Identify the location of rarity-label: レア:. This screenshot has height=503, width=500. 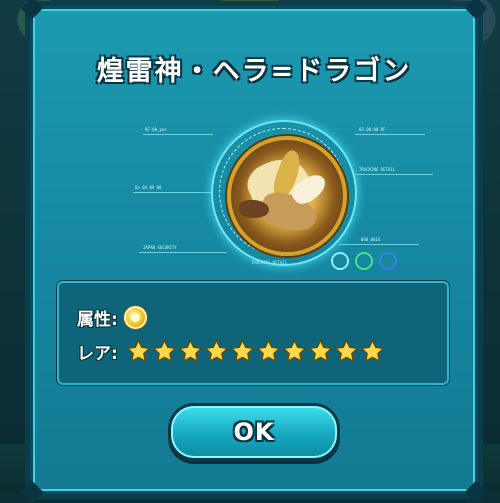
(97, 354).